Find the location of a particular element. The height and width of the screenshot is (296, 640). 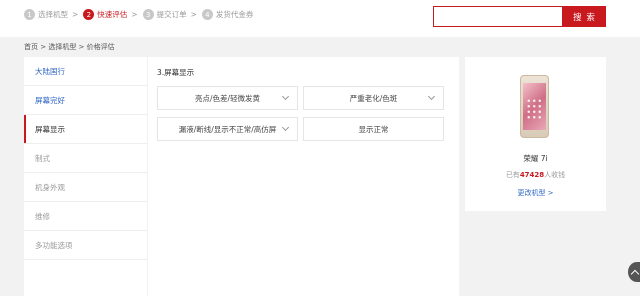

sidebar-item-functions: 多功能选项 is located at coordinates (85, 245).